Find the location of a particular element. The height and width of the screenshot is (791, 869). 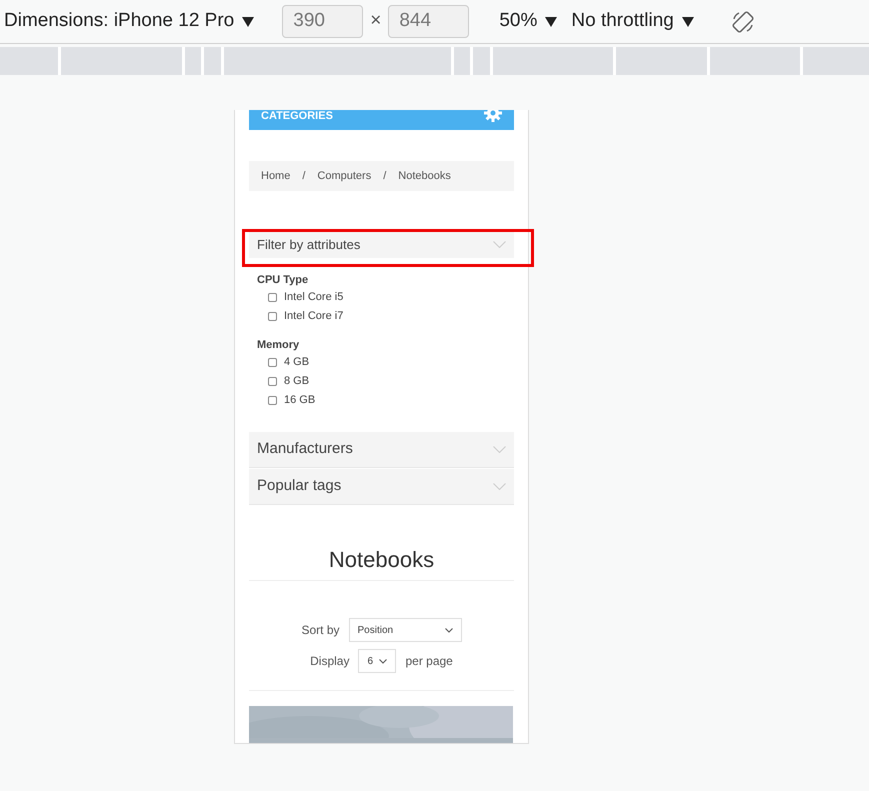

filter-option: Intel Core i5 is located at coordinates (381, 297).